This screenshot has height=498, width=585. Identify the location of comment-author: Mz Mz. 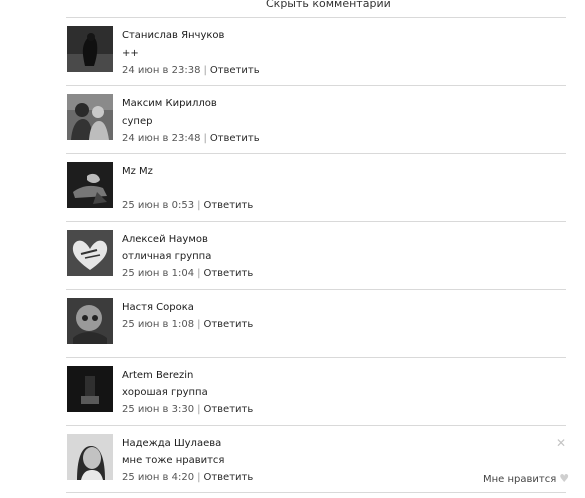
(137, 171).